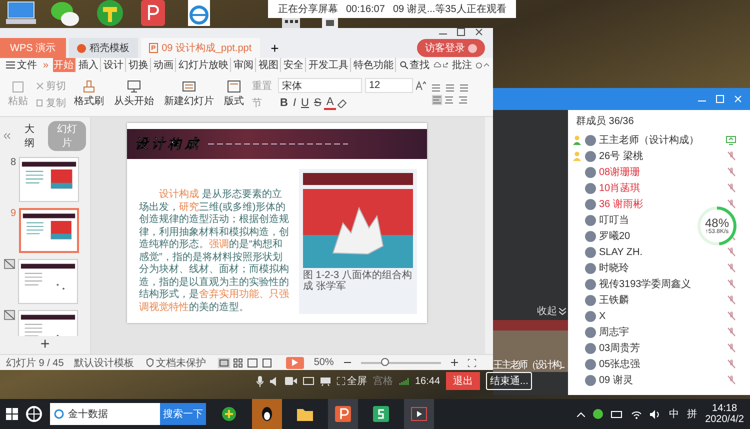  I want to click on member-name: X, so click(602, 316).